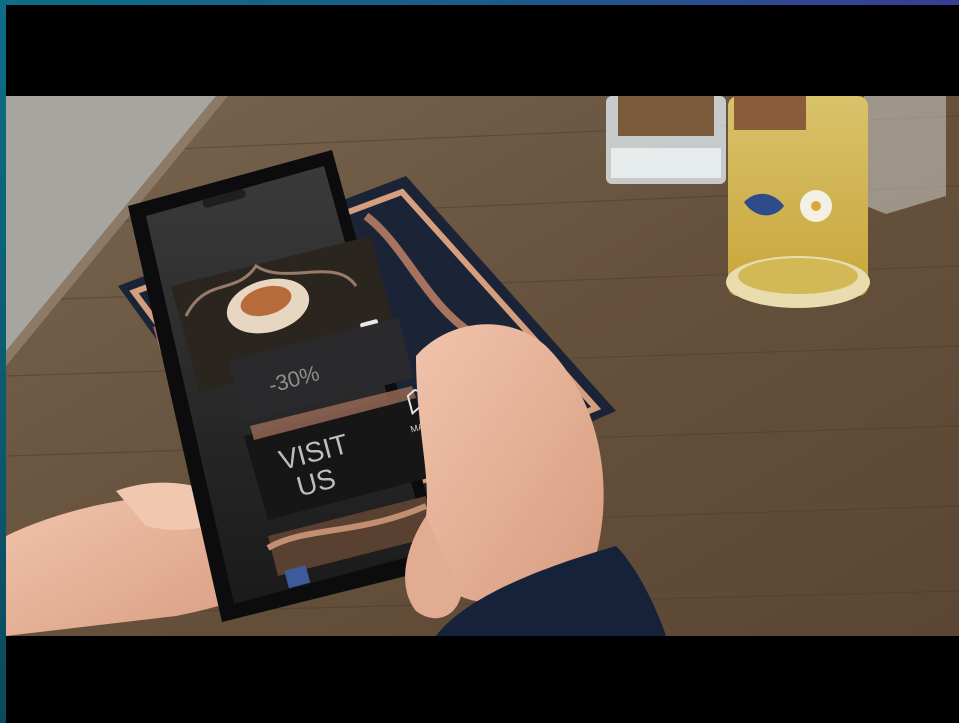 The height and width of the screenshot is (723, 959). What do you see at coordinates (666, 140) in the screenshot?
I see `glass-dark-drink` at bounding box center [666, 140].